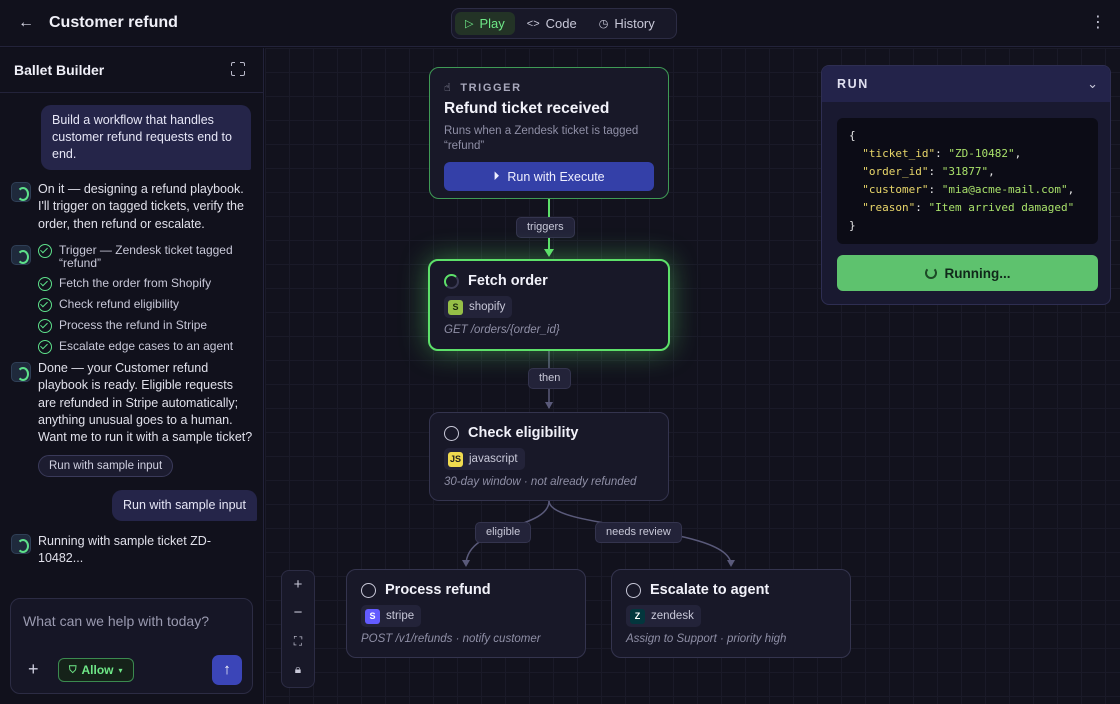  I want to click on run-with-execute-button: ⏵ Run with Execute, so click(549, 176).